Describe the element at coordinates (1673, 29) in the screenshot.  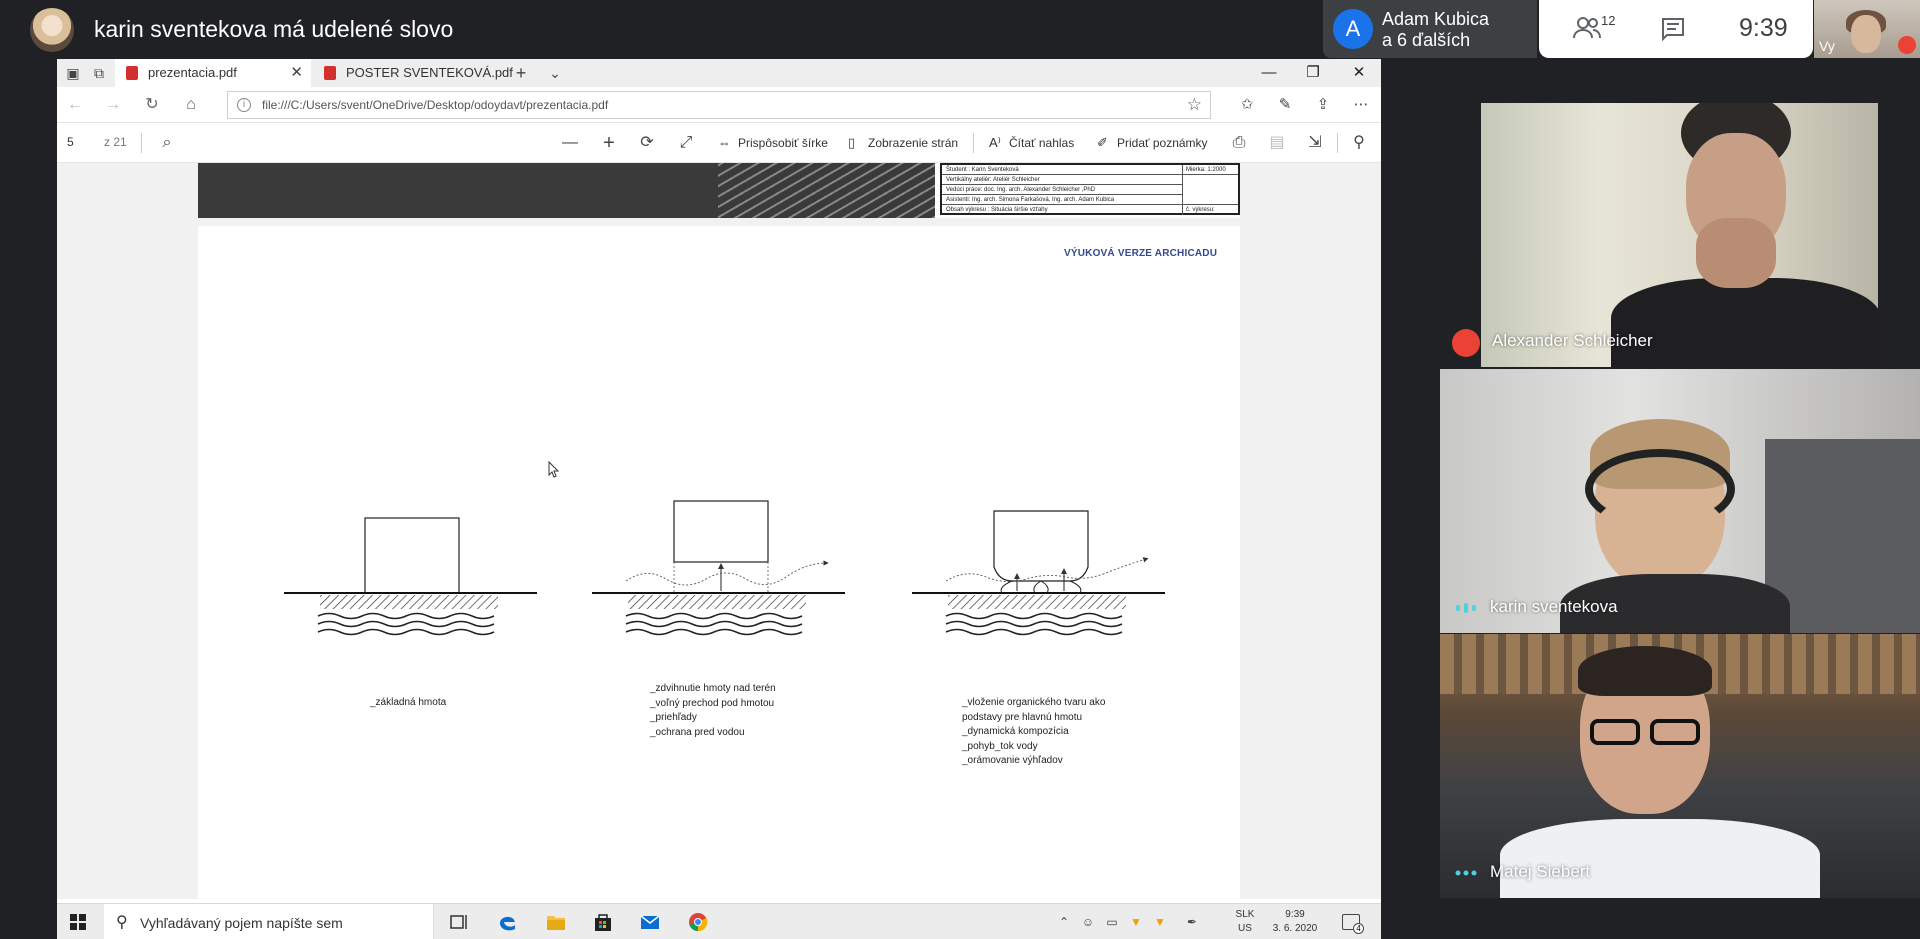
I see `chat-icon` at that location.